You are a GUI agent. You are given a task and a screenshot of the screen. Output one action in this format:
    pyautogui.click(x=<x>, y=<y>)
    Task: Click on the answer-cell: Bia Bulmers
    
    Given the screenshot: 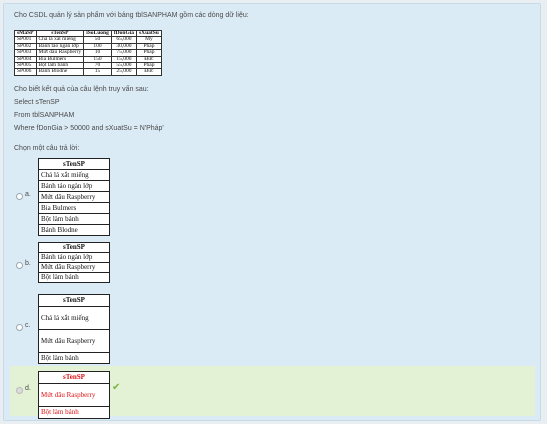 What is the action you would take?
    pyautogui.click(x=74, y=208)
    